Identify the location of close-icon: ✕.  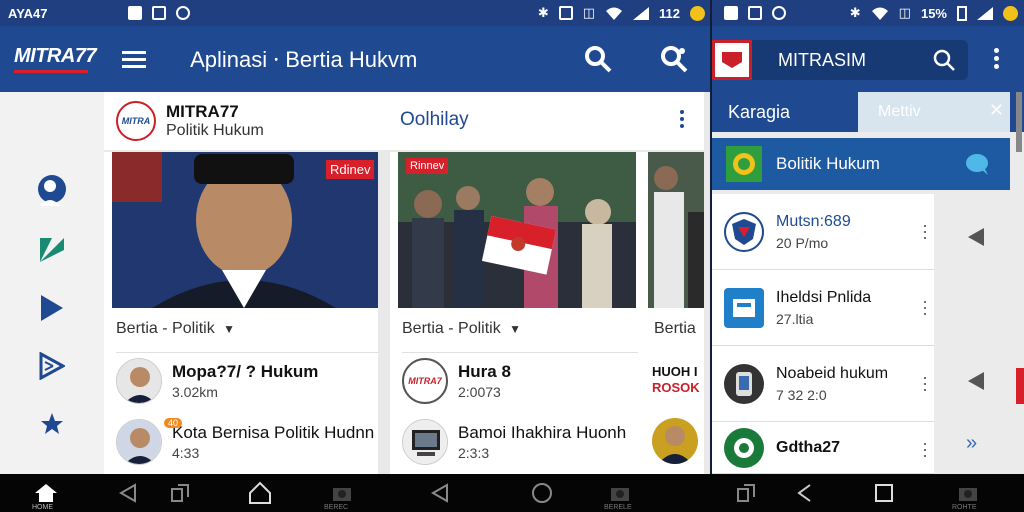
(996, 110).